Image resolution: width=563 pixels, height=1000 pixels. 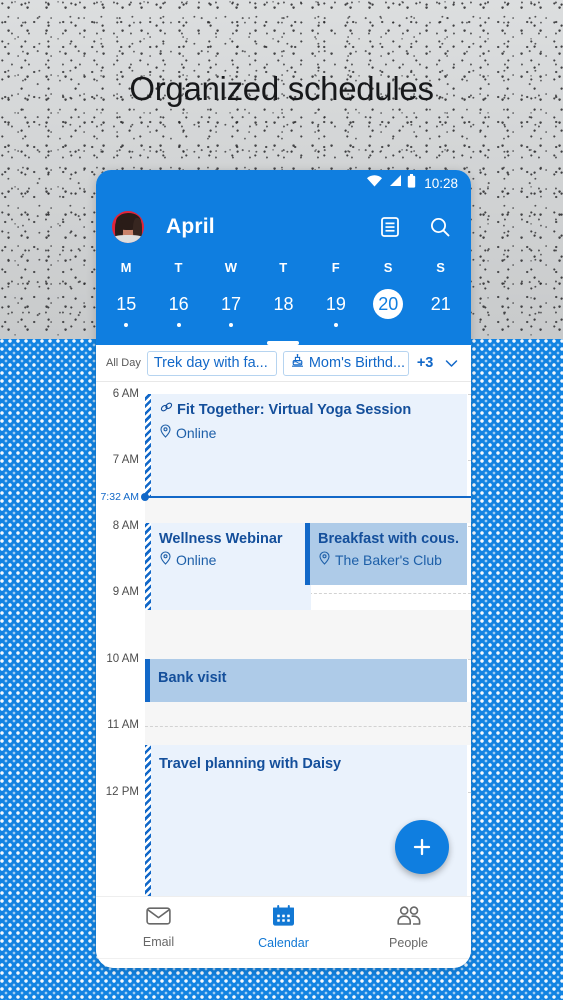 I want to click on hour-label: 6 AM, so click(x=125, y=394).